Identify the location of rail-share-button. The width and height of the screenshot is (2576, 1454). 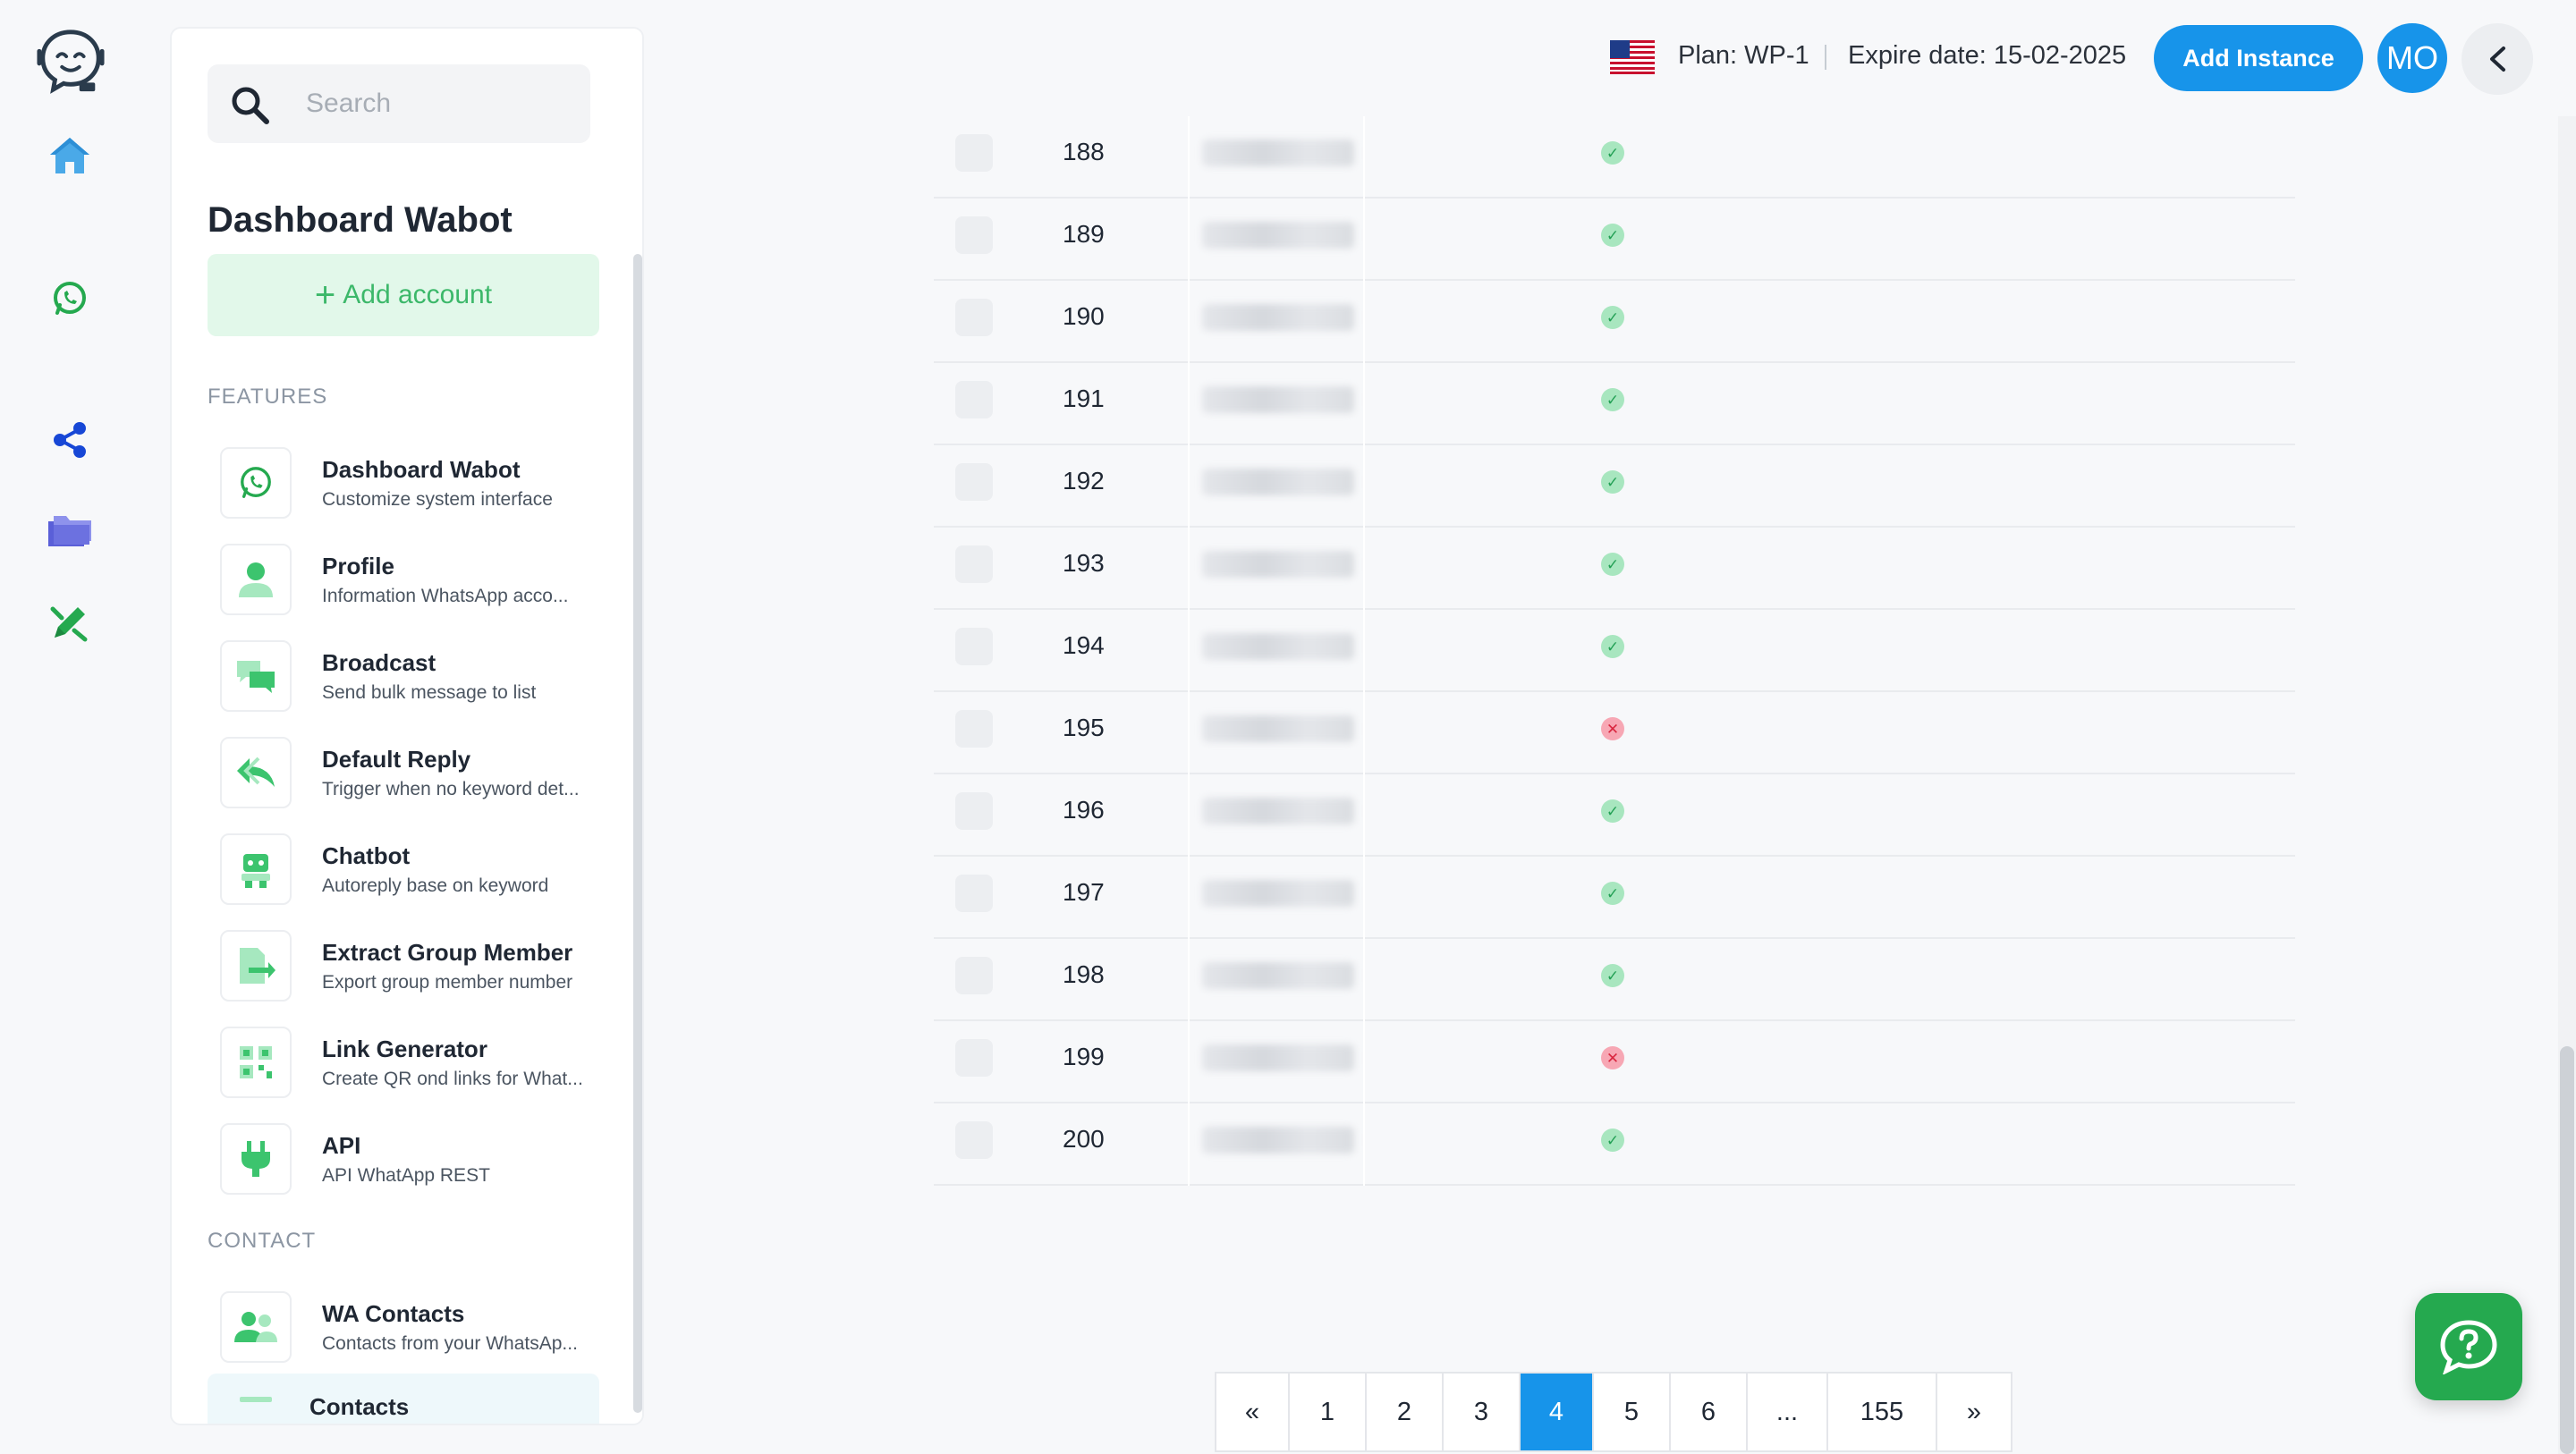
(69, 440).